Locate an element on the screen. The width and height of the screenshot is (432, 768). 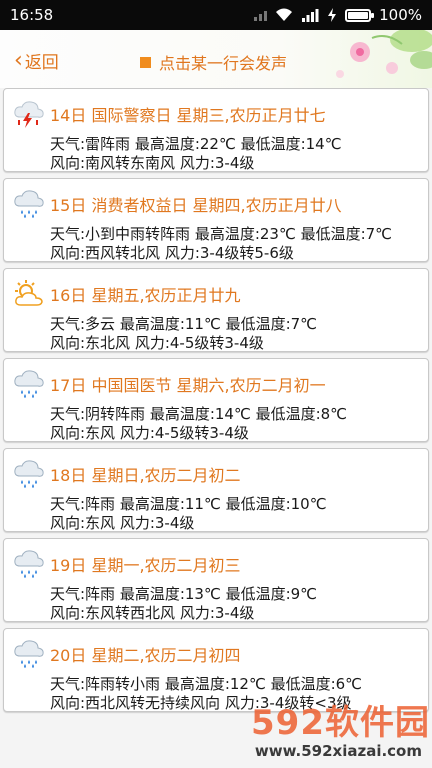
wind-info: 风向:西风转北风 风力:3-4级转5-6级 is located at coordinates (172, 253).